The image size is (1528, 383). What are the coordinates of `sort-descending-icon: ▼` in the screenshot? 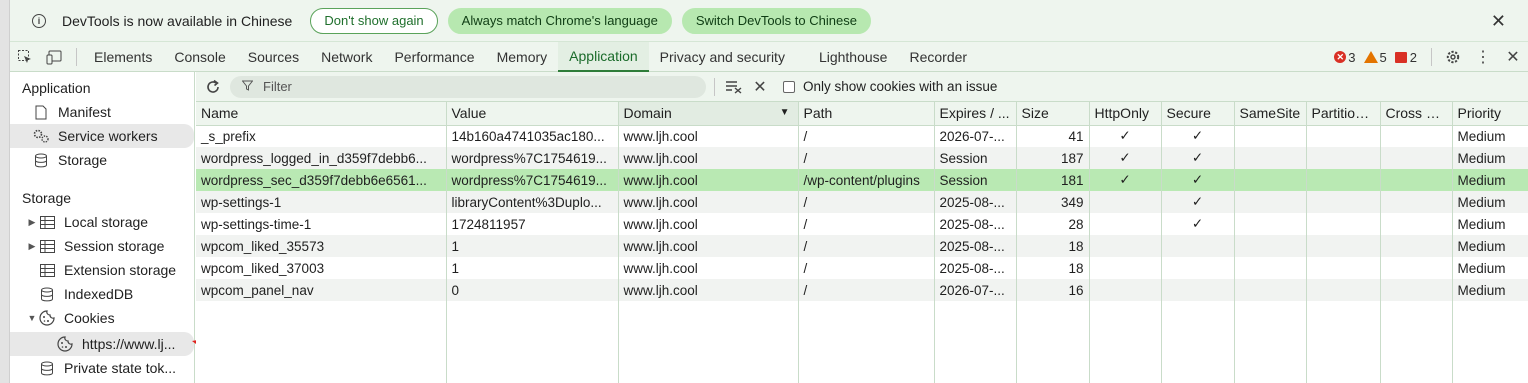 It's located at (784, 112).